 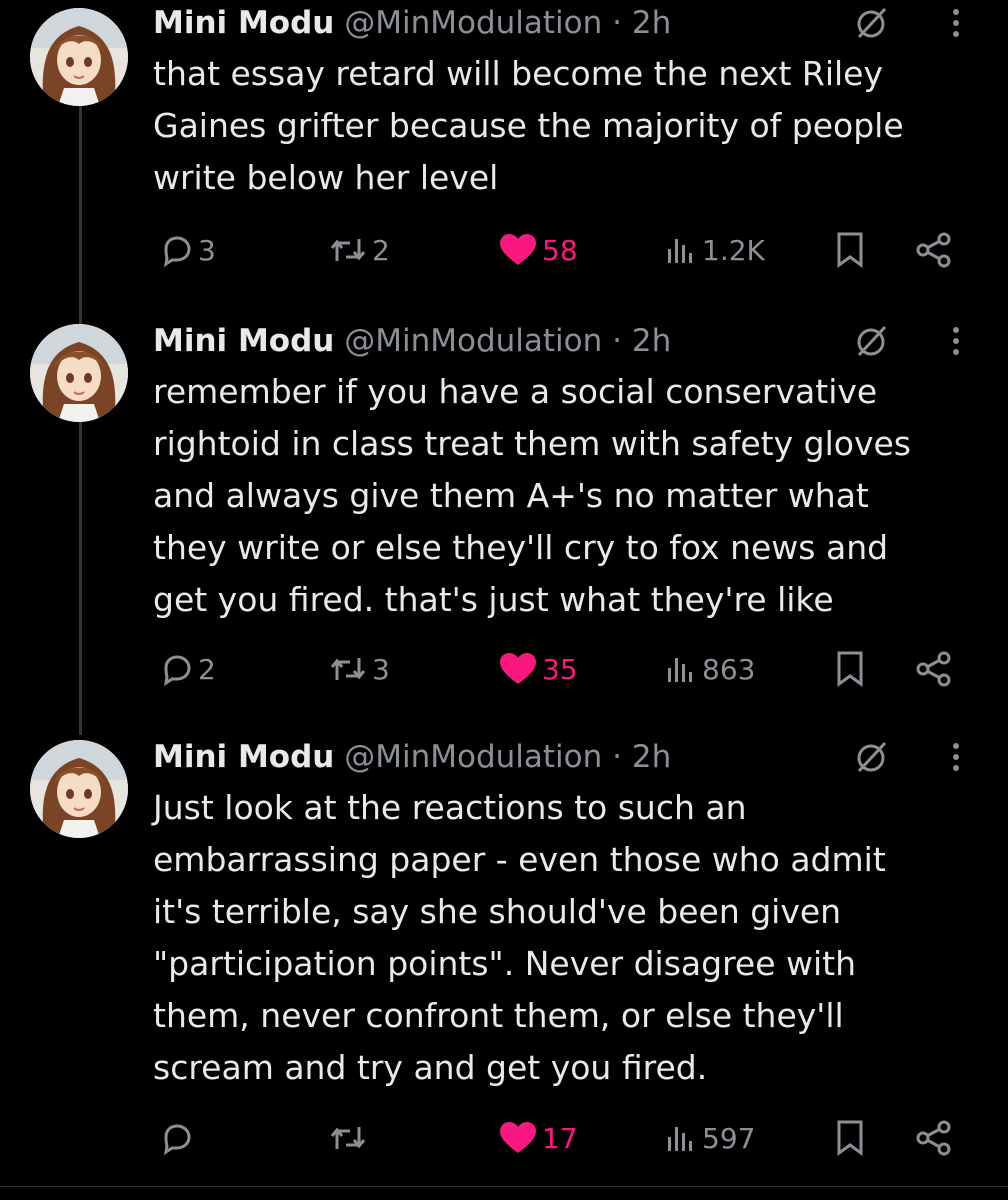 What do you see at coordinates (538, 1138) in the screenshot?
I see `like-button: 17` at bounding box center [538, 1138].